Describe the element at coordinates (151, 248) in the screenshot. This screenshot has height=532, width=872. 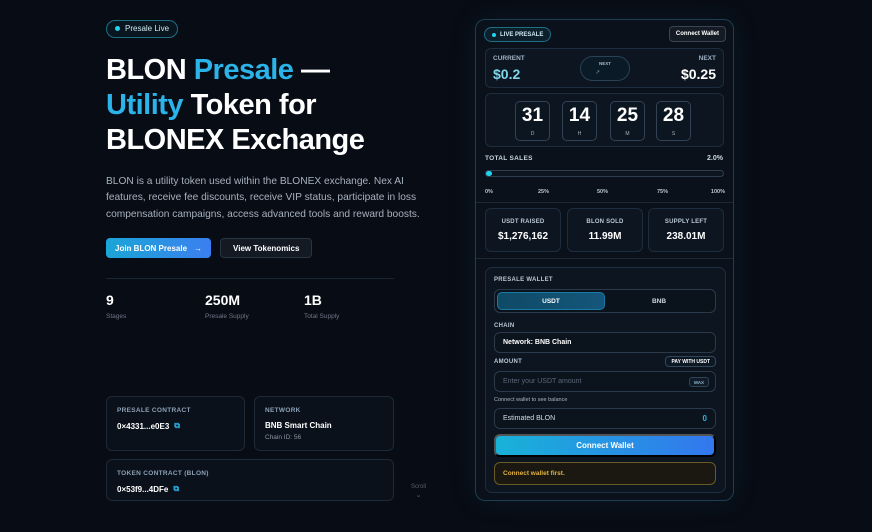
I see `join-presale-label: Join BLON Presale` at that location.